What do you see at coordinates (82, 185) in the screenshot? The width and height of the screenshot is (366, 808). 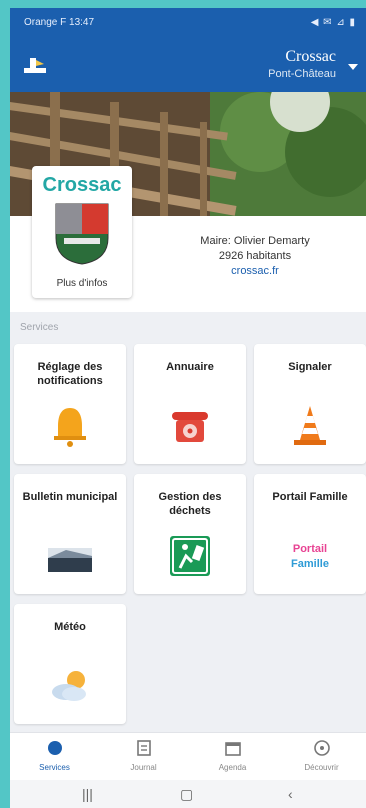 I see `crest-title: Crossac` at bounding box center [82, 185].